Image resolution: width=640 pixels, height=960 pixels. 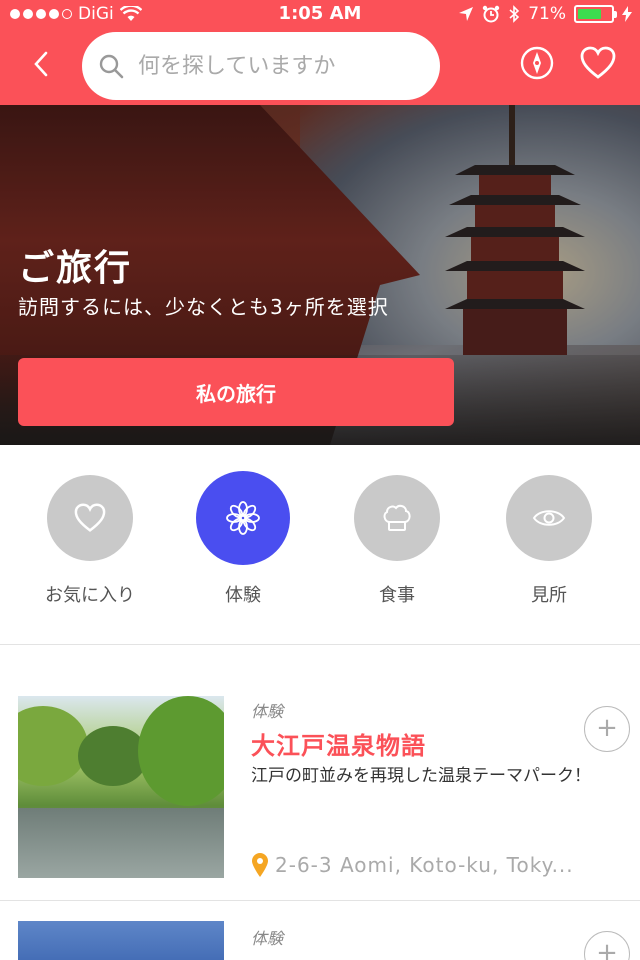 I want to click on category-label: お気に入り, so click(x=90, y=595).